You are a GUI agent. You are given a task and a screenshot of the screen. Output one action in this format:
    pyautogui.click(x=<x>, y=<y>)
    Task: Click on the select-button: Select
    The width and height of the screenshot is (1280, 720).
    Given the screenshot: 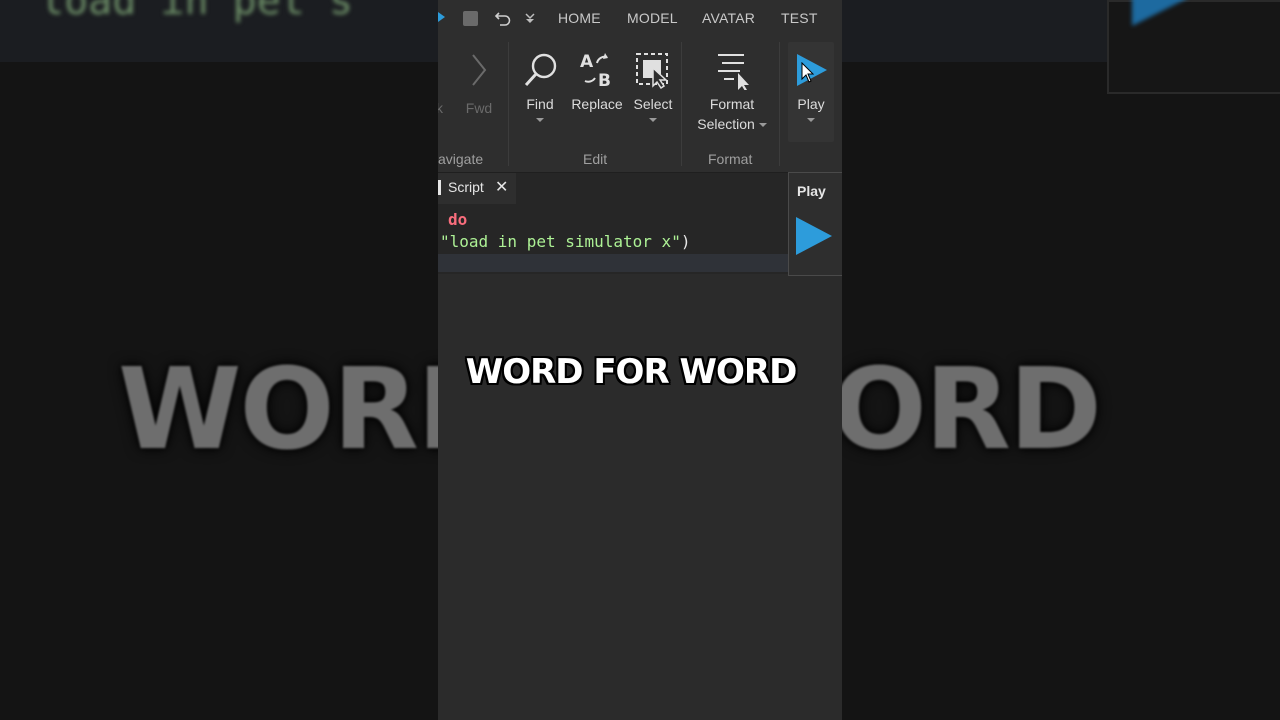 What is the action you would take?
    pyautogui.click(x=653, y=86)
    